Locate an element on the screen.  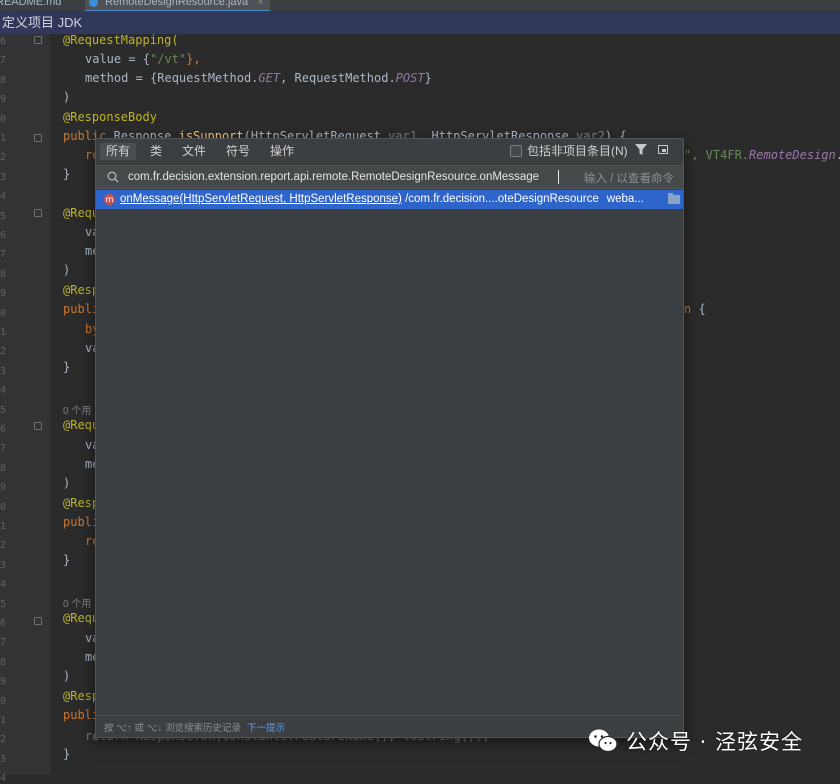
footer-hint: 按 ⌥↑ 或 ⌥↓ 浏览搜索历史记录 下一提示 is located at coordinates (194, 727).